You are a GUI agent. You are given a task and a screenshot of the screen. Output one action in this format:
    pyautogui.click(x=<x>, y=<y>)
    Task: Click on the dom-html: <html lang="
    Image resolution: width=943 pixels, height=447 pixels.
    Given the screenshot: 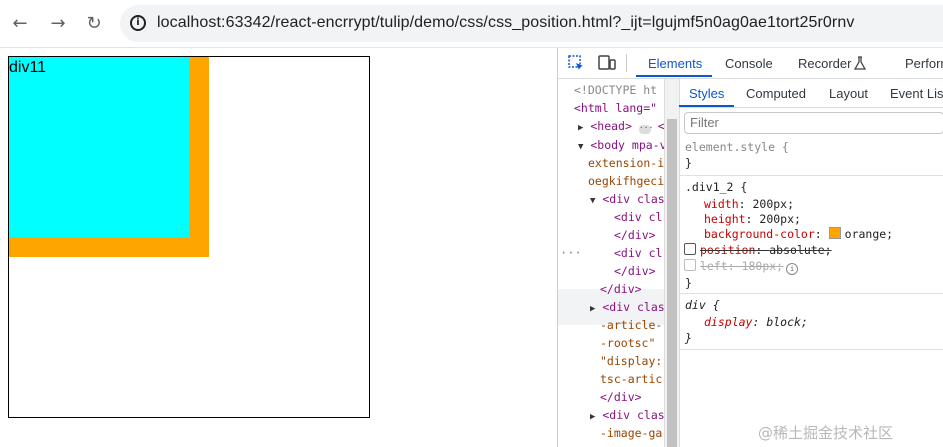 What is the action you would take?
    pyautogui.click(x=615, y=108)
    